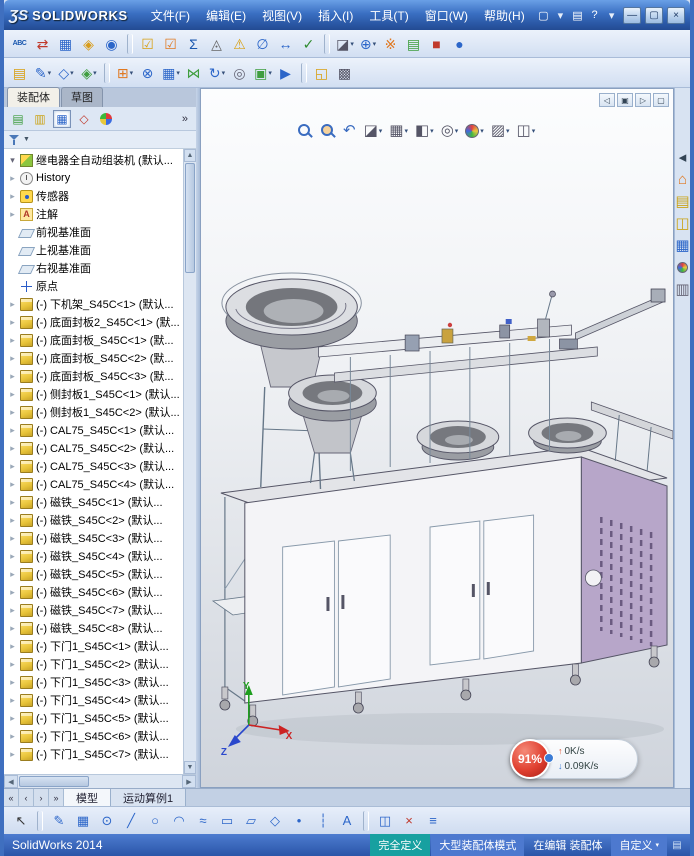 This screenshot has width=694, height=856. What do you see at coordinates (309, 44) in the screenshot?
I see `performance-evaluation: ✓` at bounding box center [309, 44].